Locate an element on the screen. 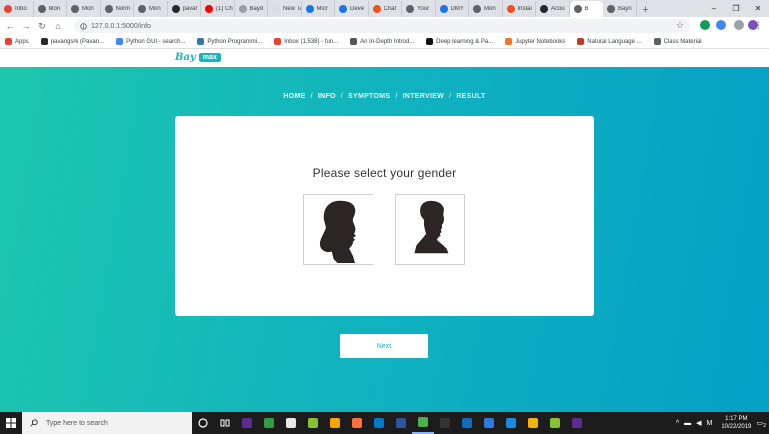  step-info: INFO is located at coordinates (327, 96).